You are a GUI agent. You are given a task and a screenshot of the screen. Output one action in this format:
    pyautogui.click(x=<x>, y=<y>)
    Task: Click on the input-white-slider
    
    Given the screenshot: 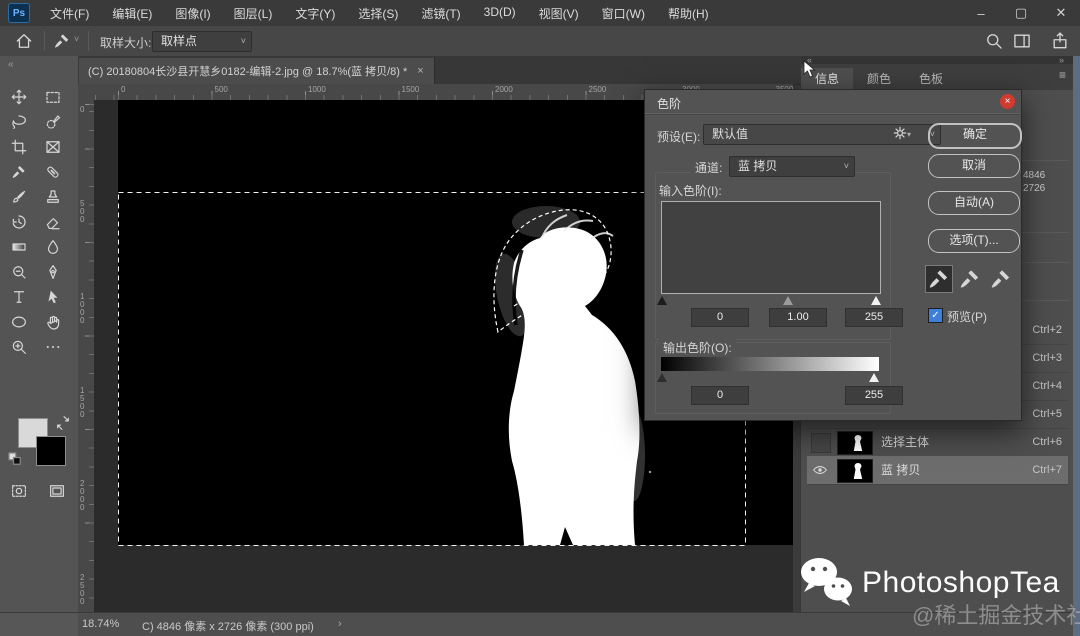 What is the action you would take?
    pyautogui.click(x=876, y=300)
    